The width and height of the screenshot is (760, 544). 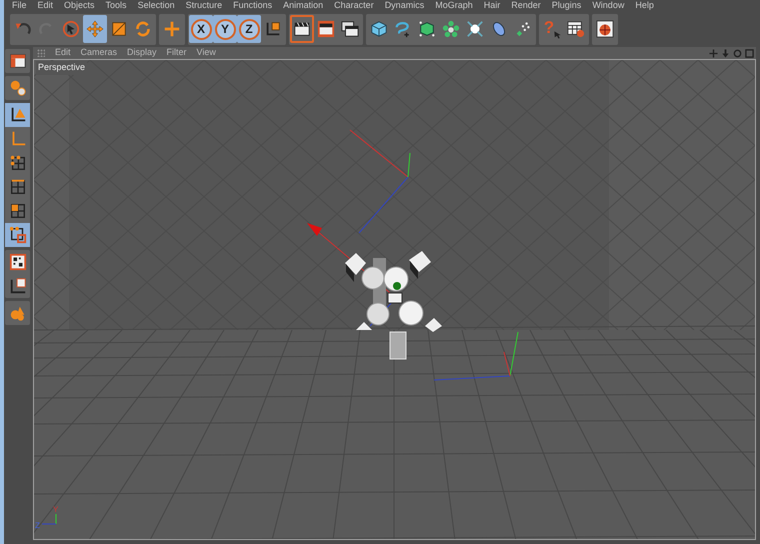 What do you see at coordinates (526, 5) in the screenshot?
I see `menu-item: Render` at bounding box center [526, 5].